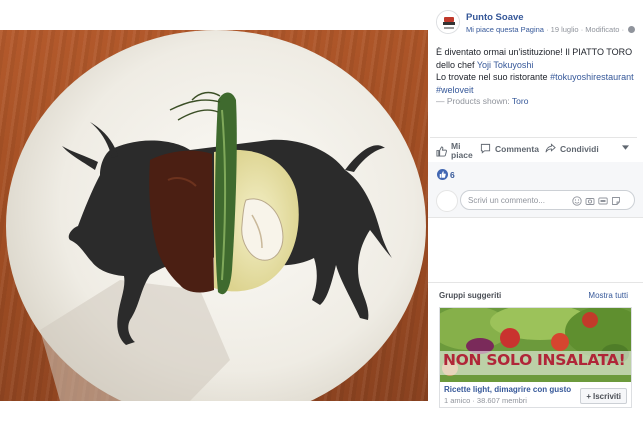  Describe the element at coordinates (579, 148) in the screenshot. I see `share-label: Condividi` at that location.